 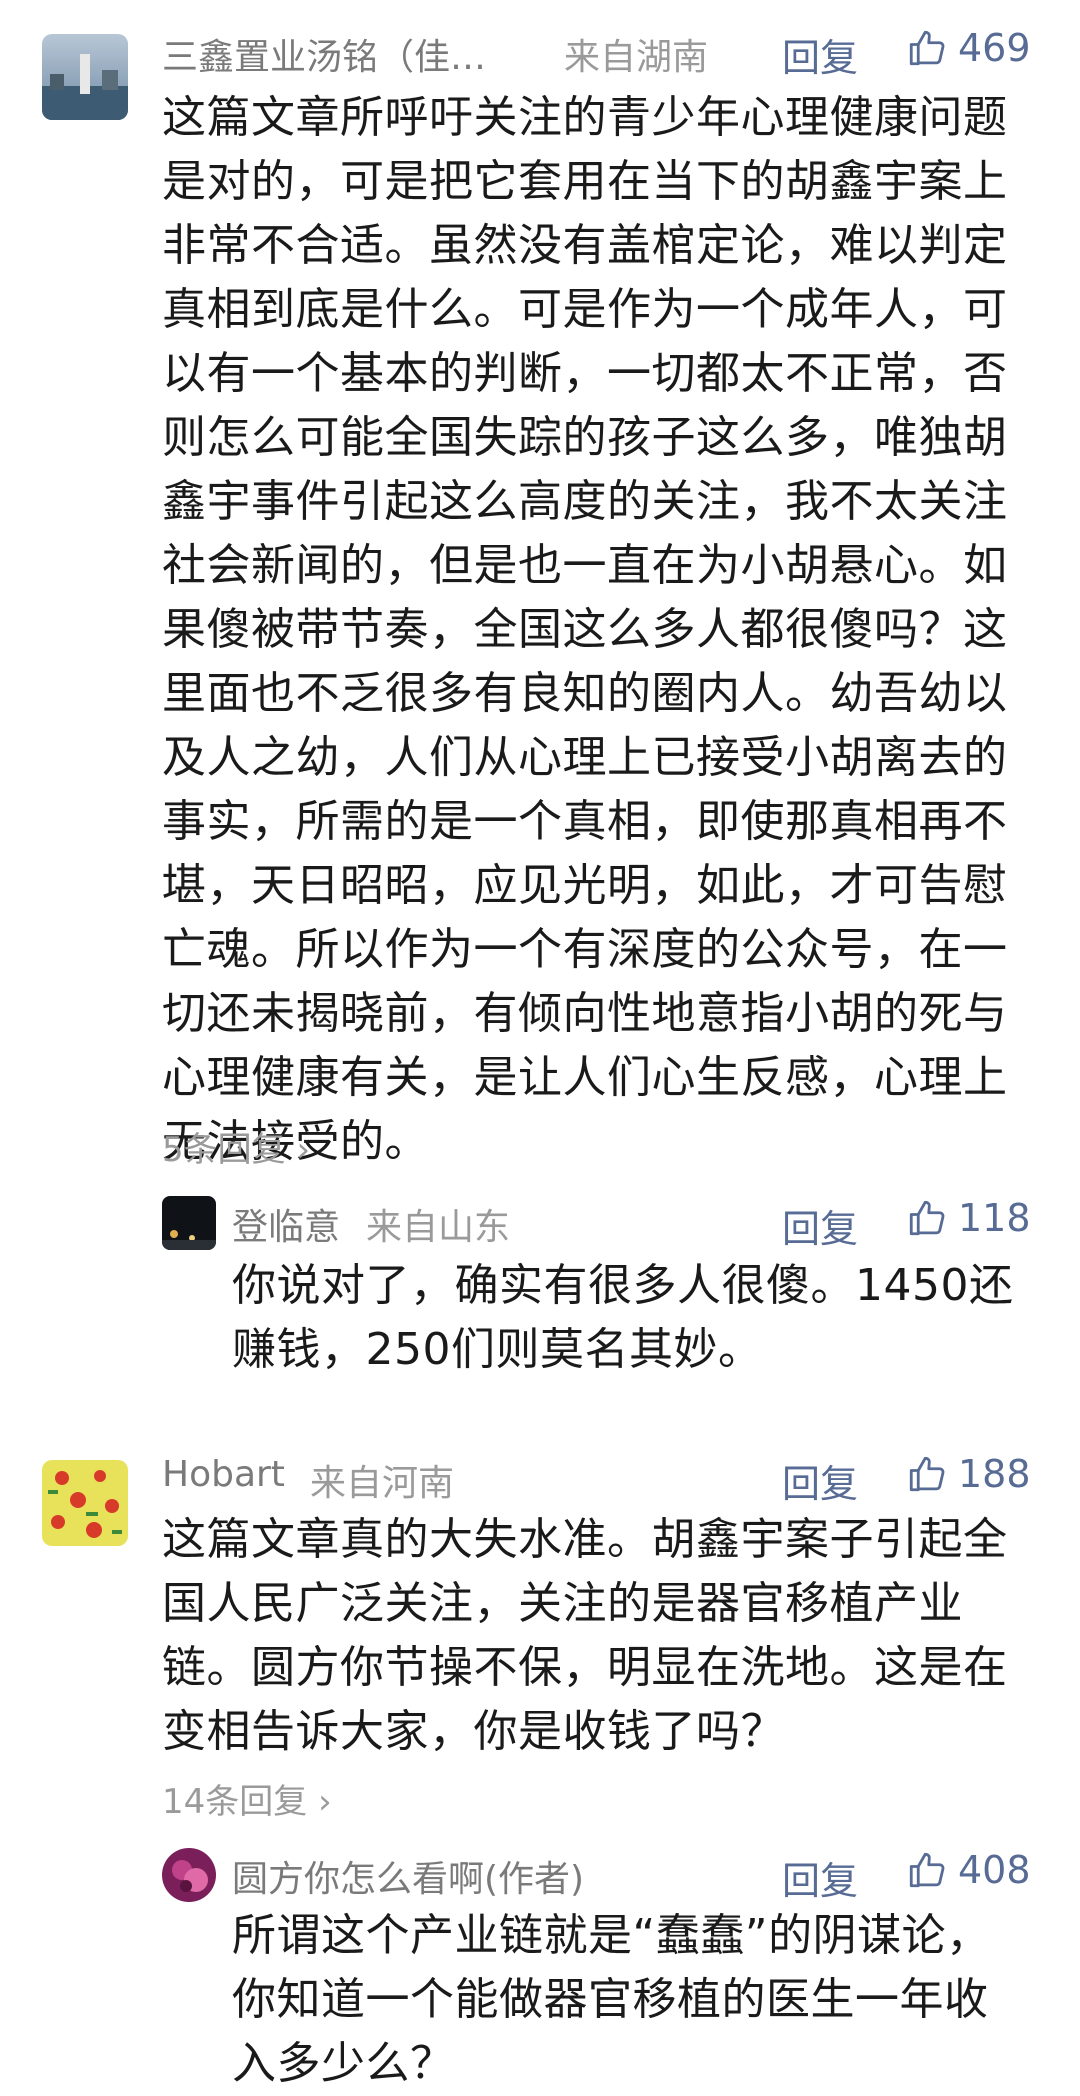 I want to click on comment-author: Hobart, so click(x=223, y=1474).